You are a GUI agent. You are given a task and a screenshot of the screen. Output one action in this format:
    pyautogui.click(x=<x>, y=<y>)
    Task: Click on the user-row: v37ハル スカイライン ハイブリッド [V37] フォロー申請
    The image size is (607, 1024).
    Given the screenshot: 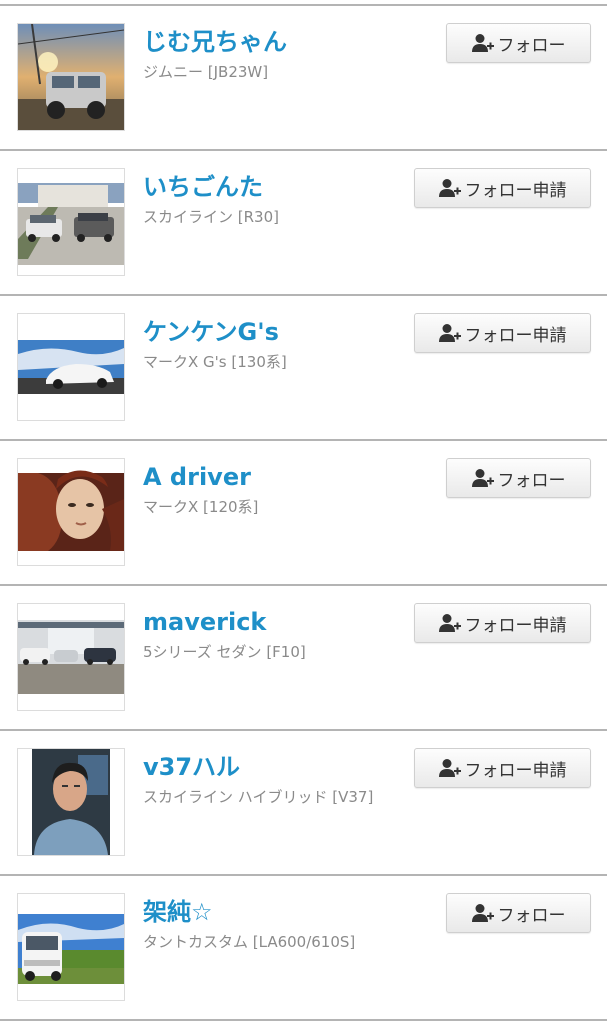 What is the action you would take?
    pyautogui.click(x=303, y=802)
    